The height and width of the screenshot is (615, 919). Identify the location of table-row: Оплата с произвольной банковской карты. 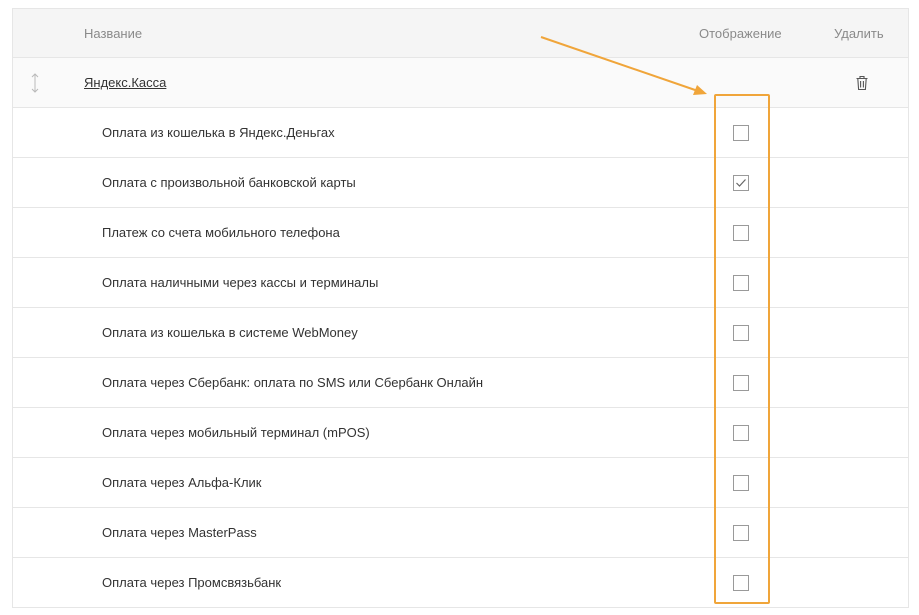
(460, 183).